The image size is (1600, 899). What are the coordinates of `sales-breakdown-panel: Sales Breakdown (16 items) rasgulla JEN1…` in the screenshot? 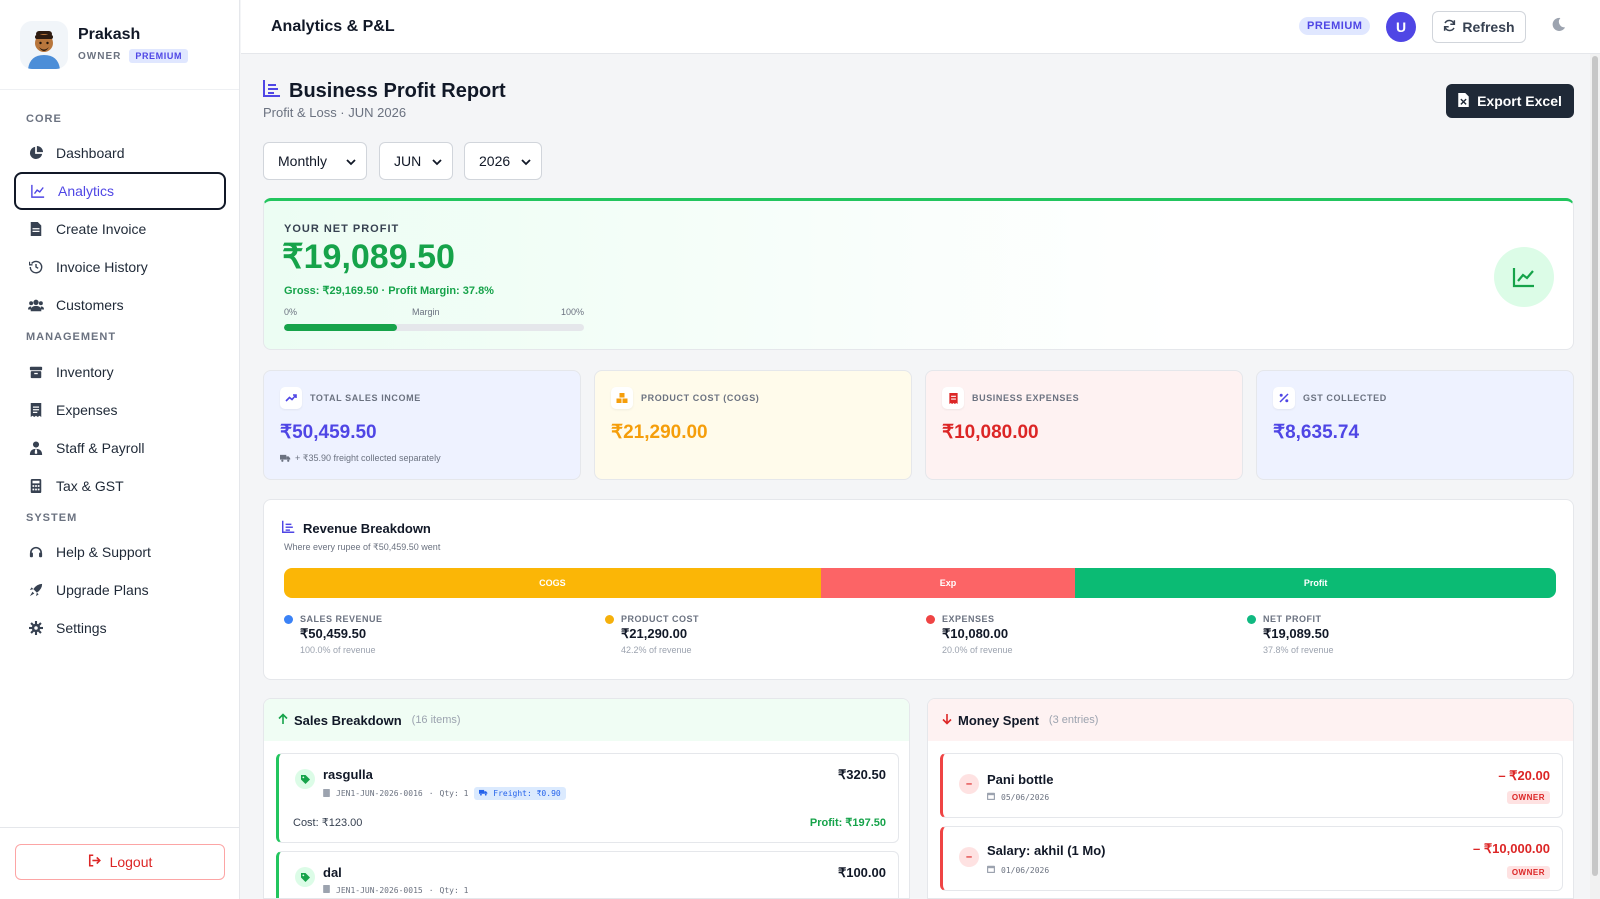 It's located at (586, 798).